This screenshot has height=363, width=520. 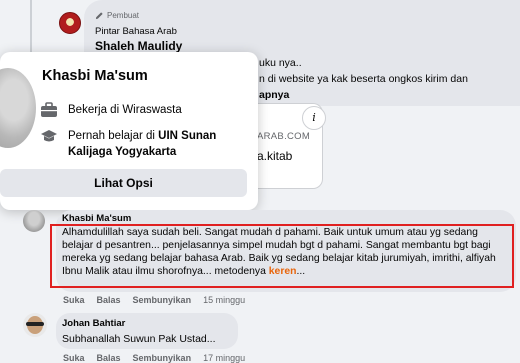 I want to click on reply-button: Balas, so click(x=109, y=300).